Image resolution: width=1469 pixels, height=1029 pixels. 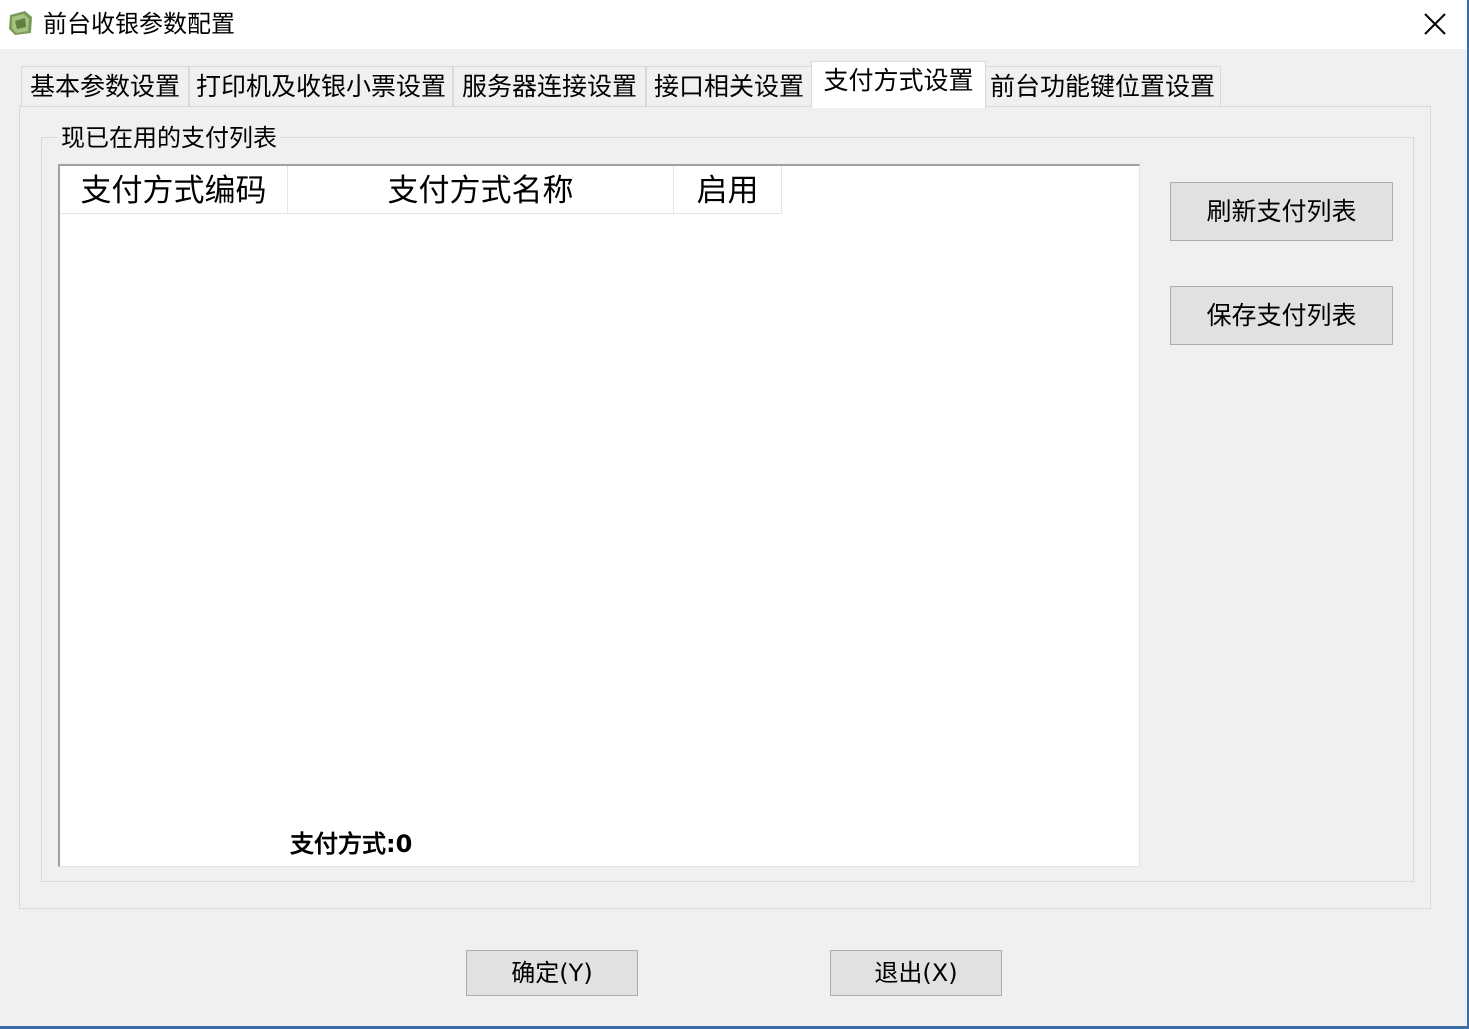 What do you see at coordinates (321, 86) in the screenshot?
I see `tab-printer-receipt: 打印机及收银小票设置` at bounding box center [321, 86].